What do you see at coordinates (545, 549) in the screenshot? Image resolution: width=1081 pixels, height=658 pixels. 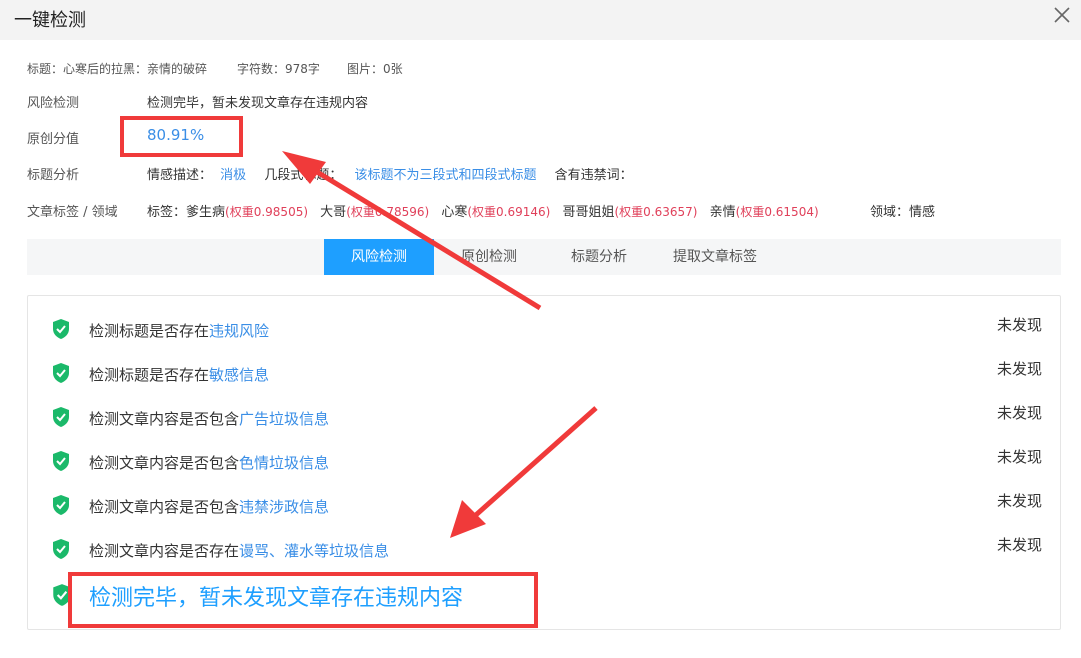 I see `check-item: 检测文章内容是否存在谩骂、灌水等垃圾信息 未发现` at bounding box center [545, 549].